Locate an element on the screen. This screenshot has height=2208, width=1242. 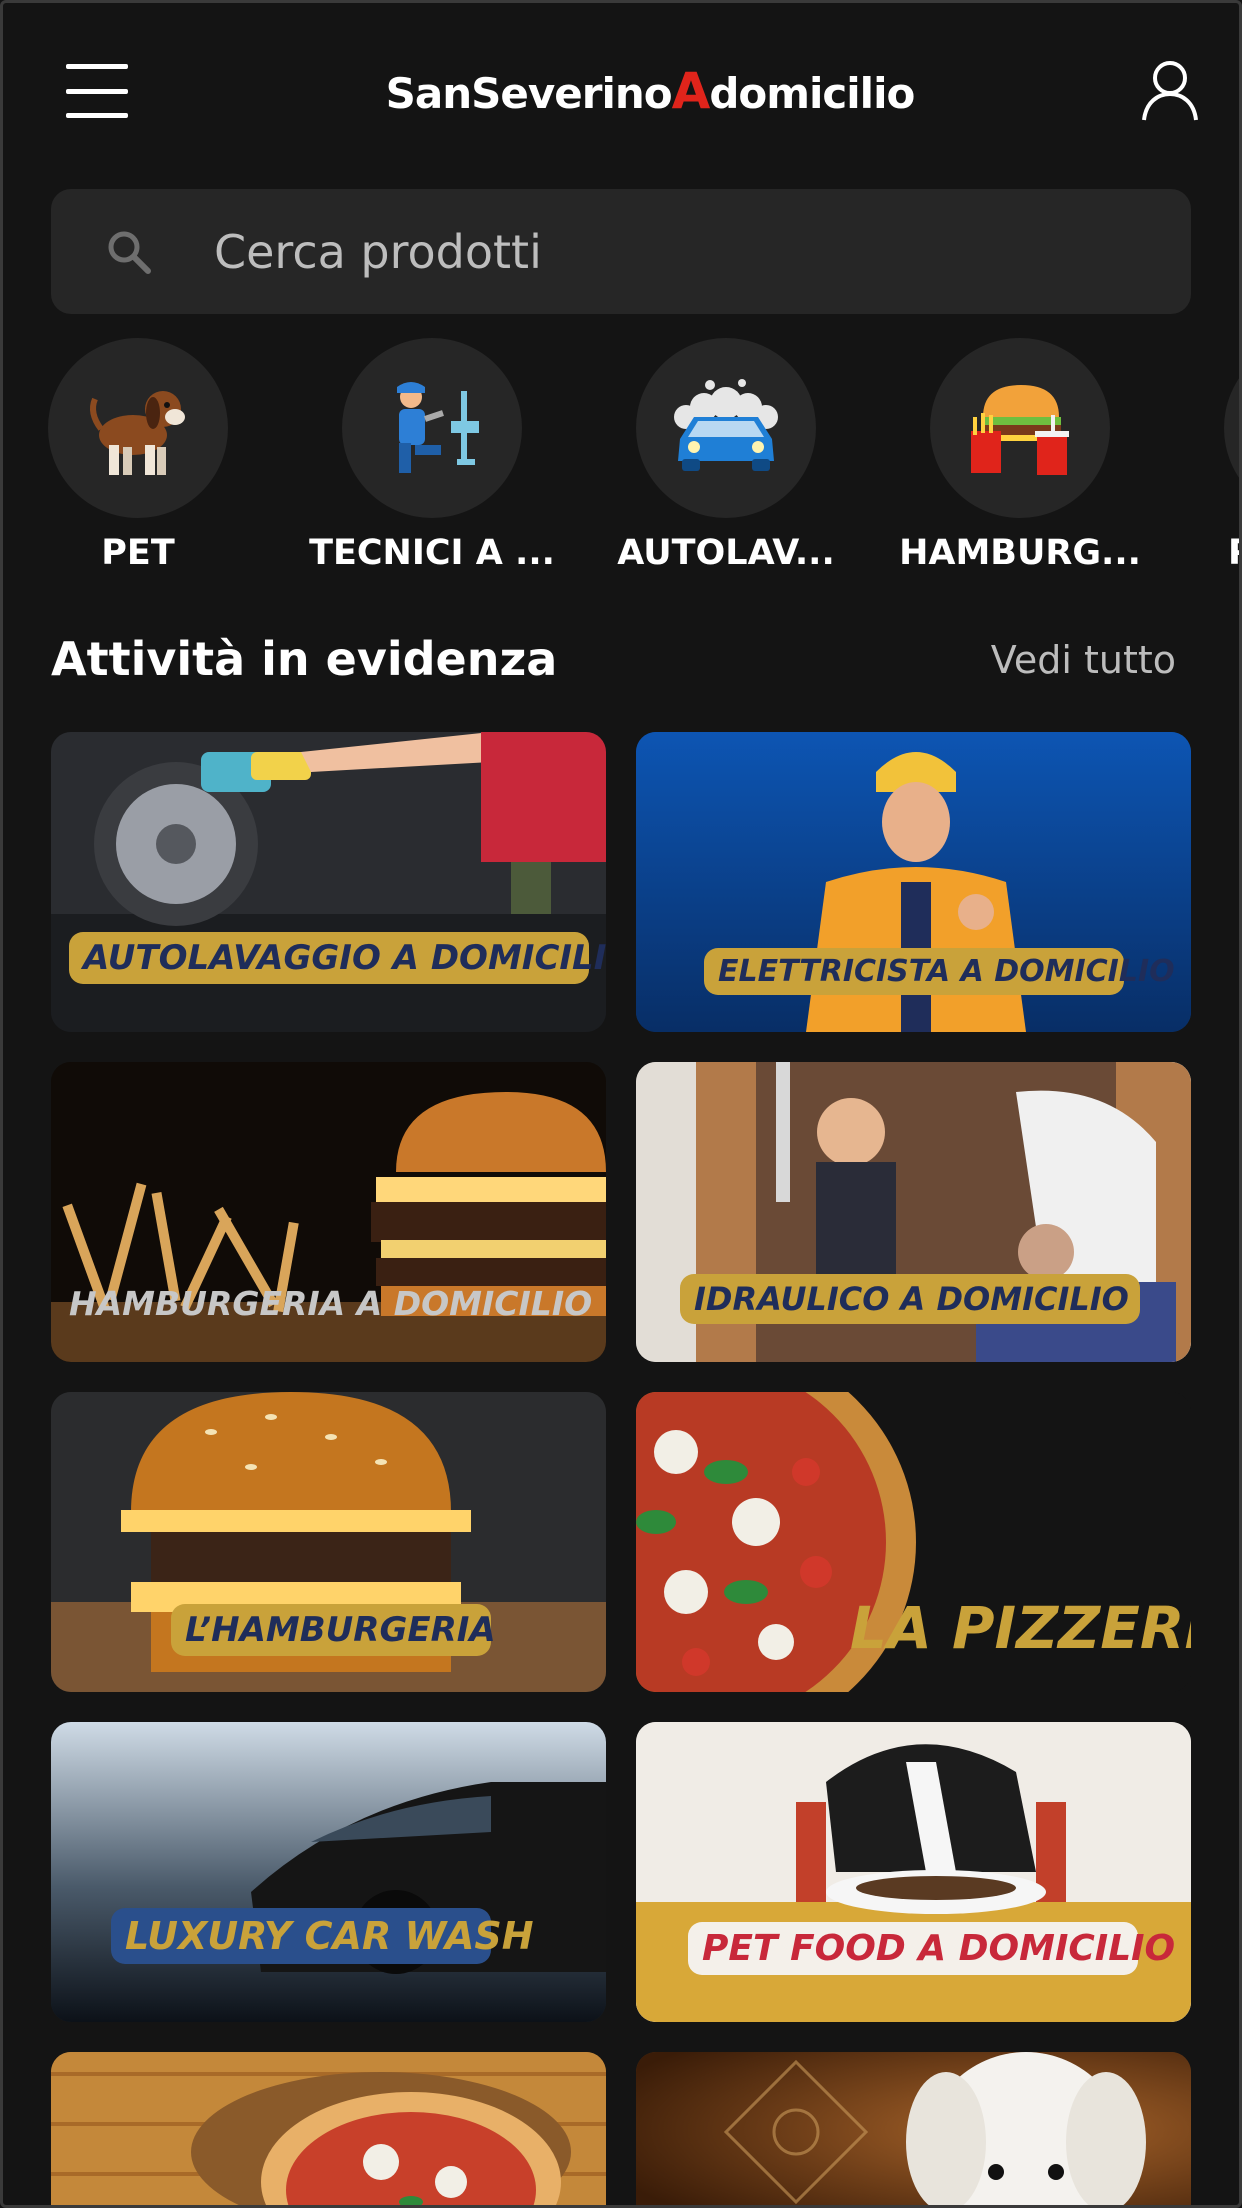
search-input is located at coordinates (684, 251).